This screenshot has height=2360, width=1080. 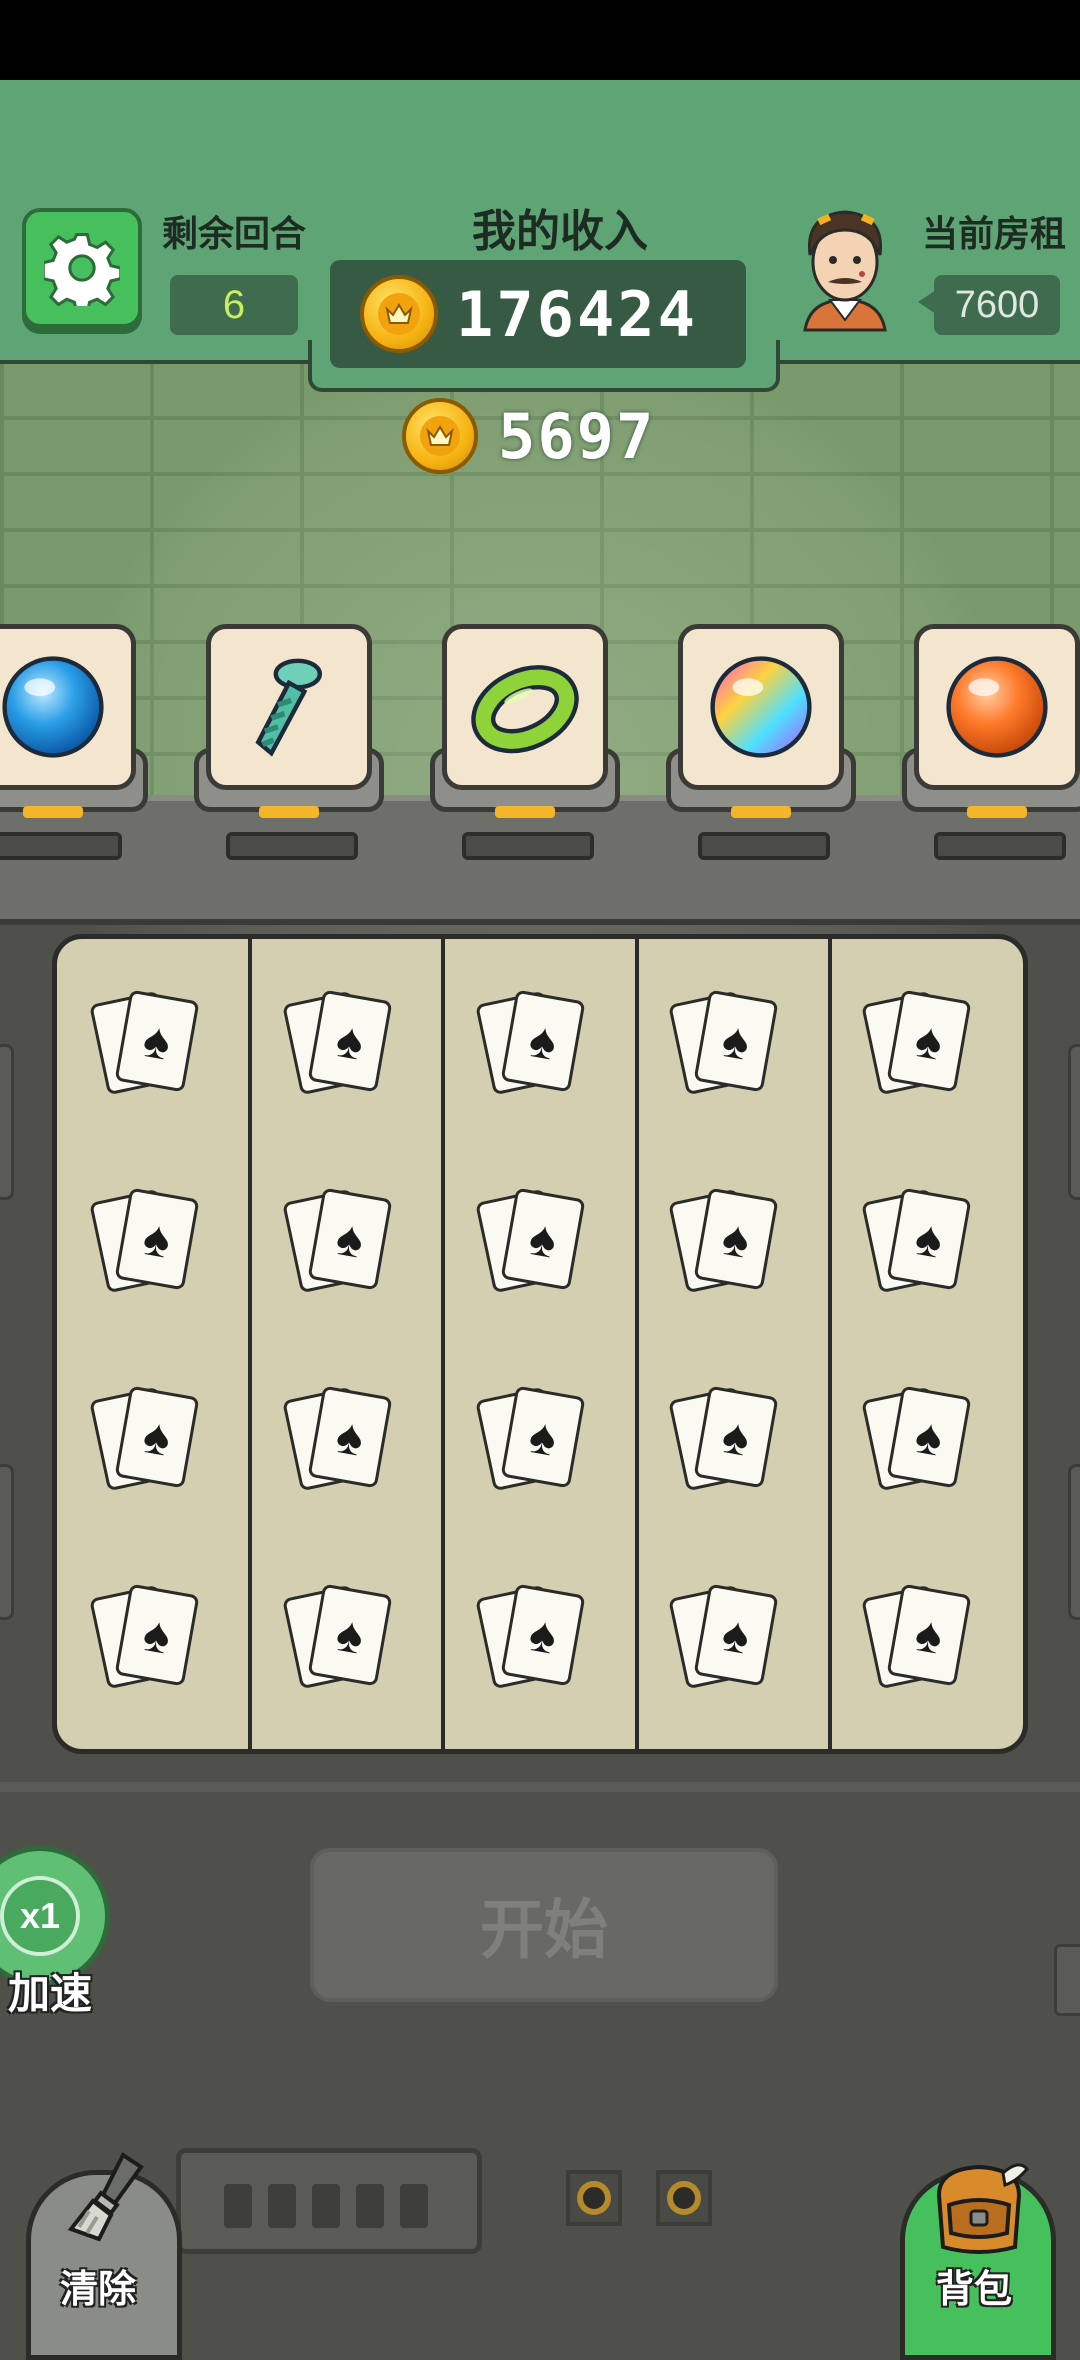 What do you see at coordinates (974, 2290) in the screenshot?
I see `backpack-label: 背包` at bounding box center [974, 2290].